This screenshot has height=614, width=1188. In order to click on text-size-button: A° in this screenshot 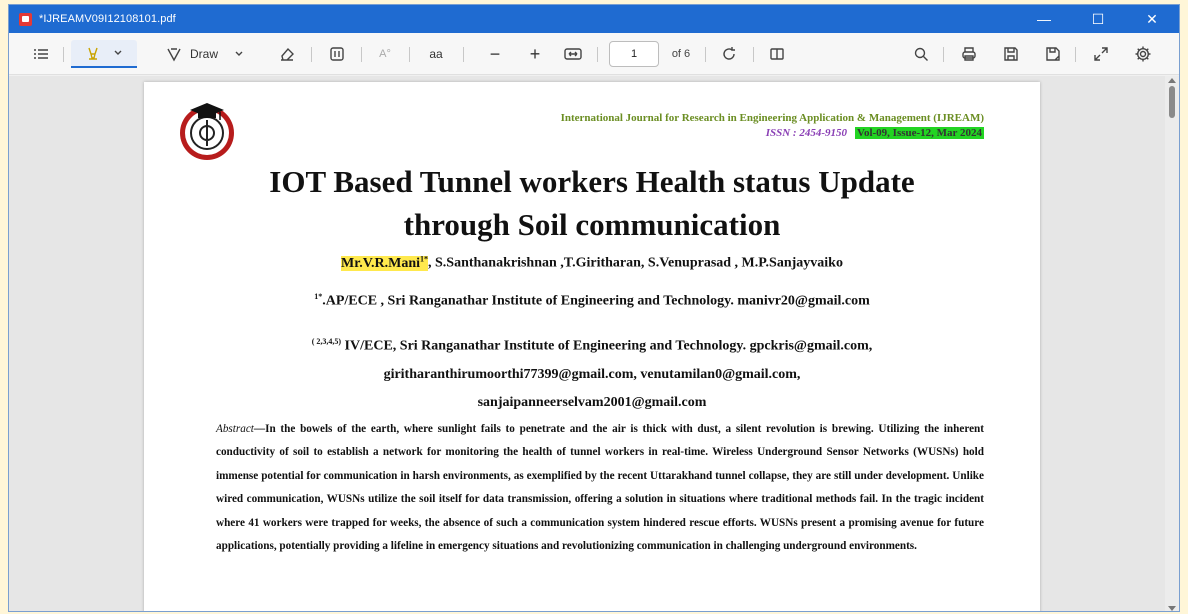, I will do `click(385, 54)`.